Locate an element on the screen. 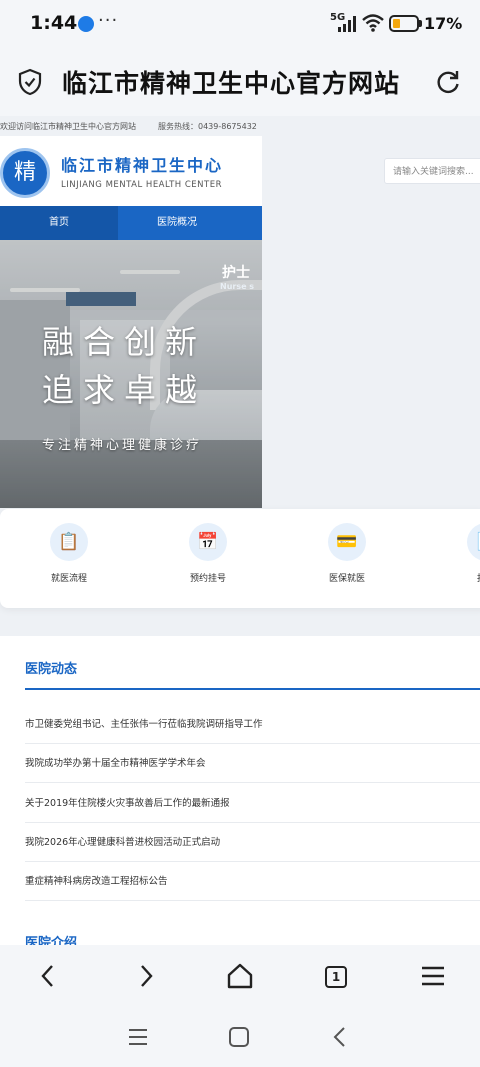  hero-nurse-sign: 护士 is located at coordinates (236, 273).